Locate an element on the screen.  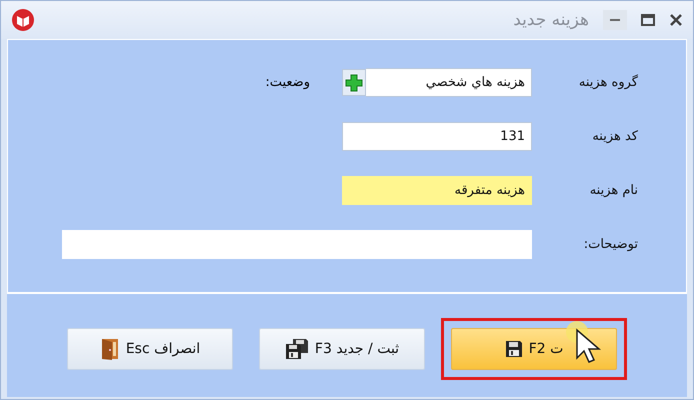
save-button: ت F2 is located at coordinates (534, 349).